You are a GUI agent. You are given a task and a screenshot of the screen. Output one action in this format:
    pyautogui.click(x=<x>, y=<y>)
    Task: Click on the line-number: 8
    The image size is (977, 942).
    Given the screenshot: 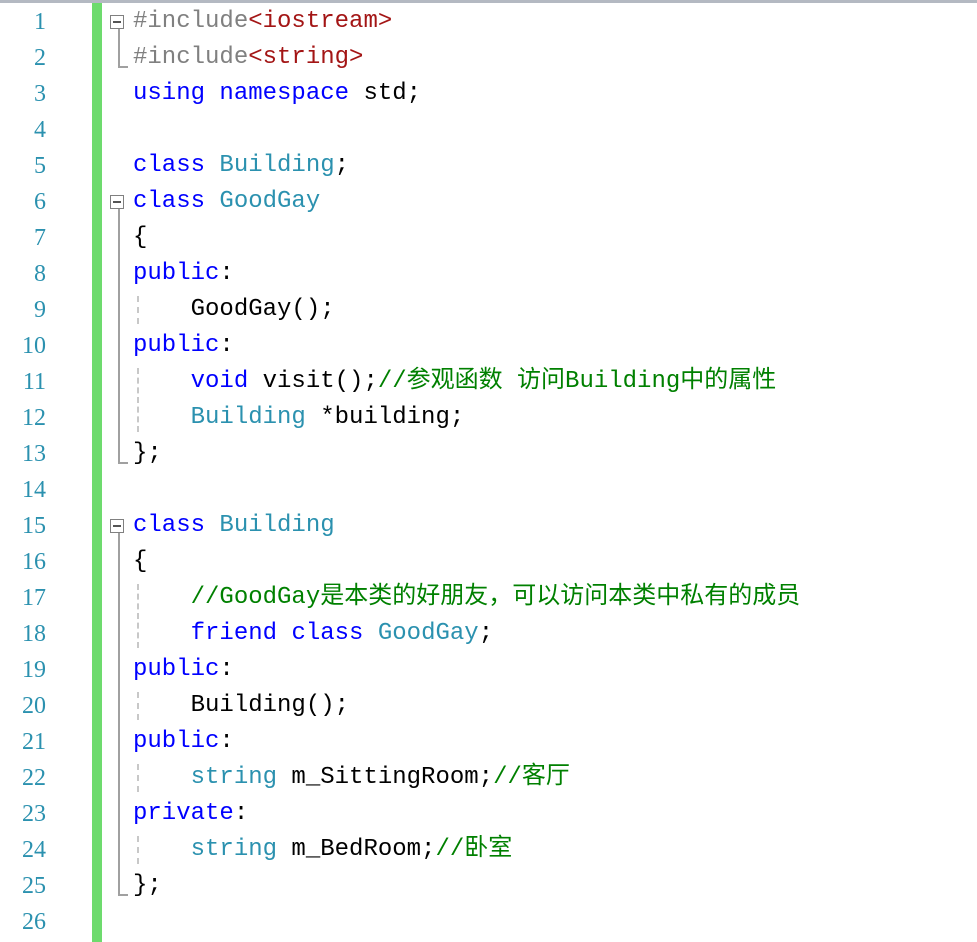 What is the action you would take?
    pyautogui.click(x=40, y=274)
    